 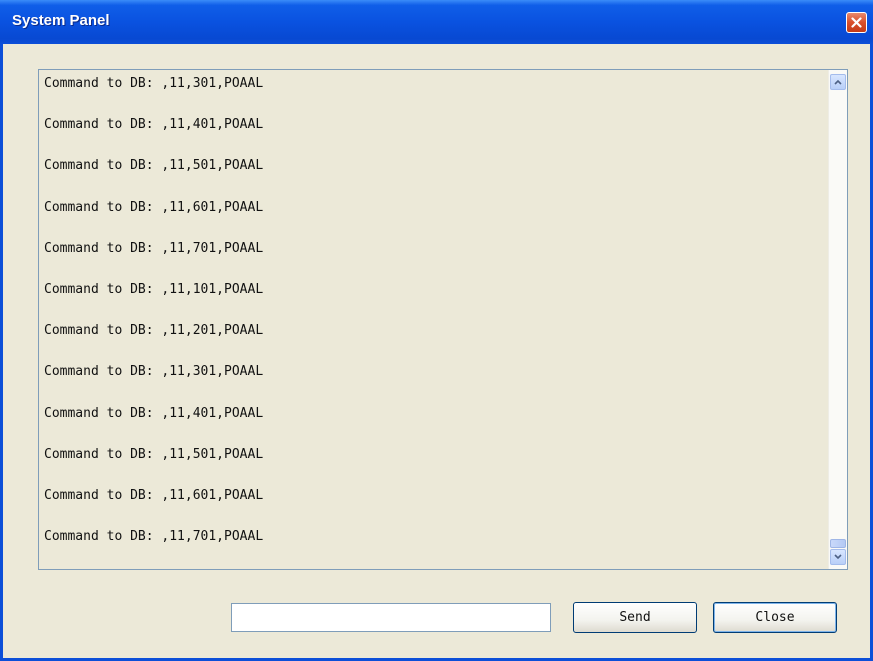 I want to click on vertical-scrollbar, so click(x=837, y=319).